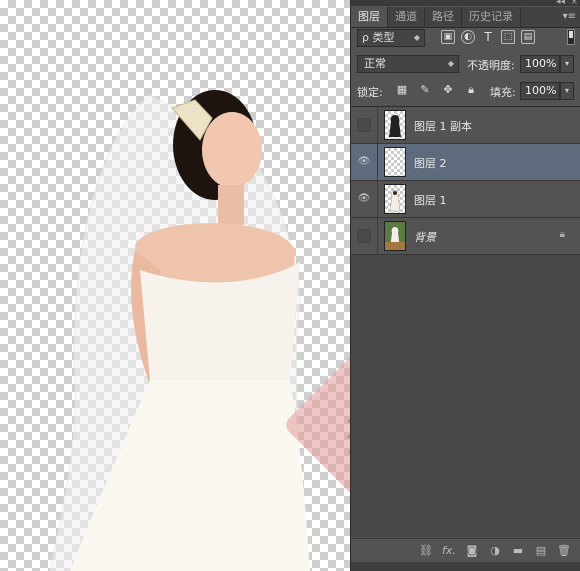 This screenshot has height=571, width=580. I want to click on layer-name: 图层 1, so click(430, 200).